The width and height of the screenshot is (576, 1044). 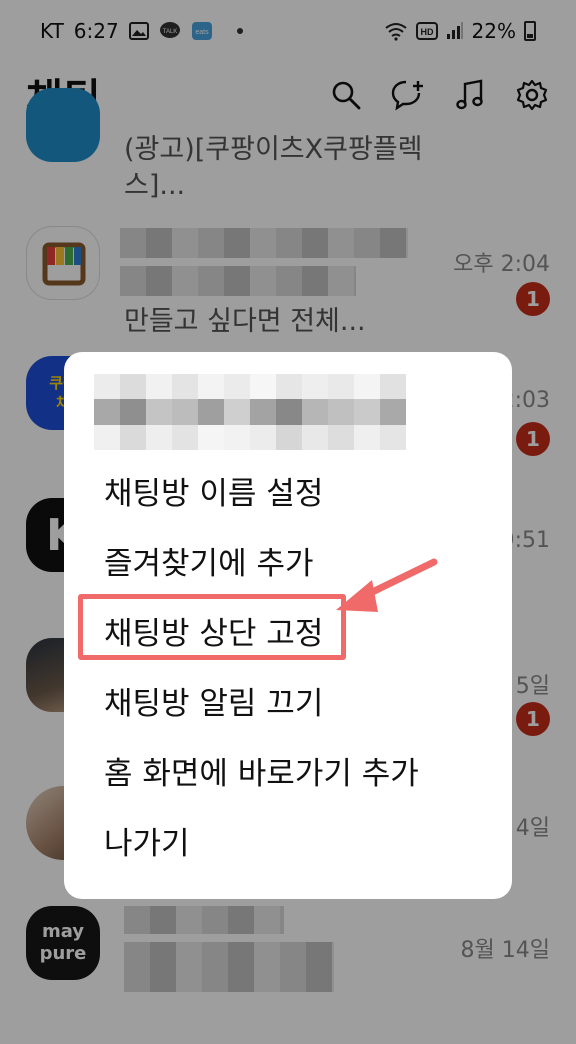 I want to click on menu-item-rename-chat: 채팅방 이름 설정, so click(x=213, y=490).